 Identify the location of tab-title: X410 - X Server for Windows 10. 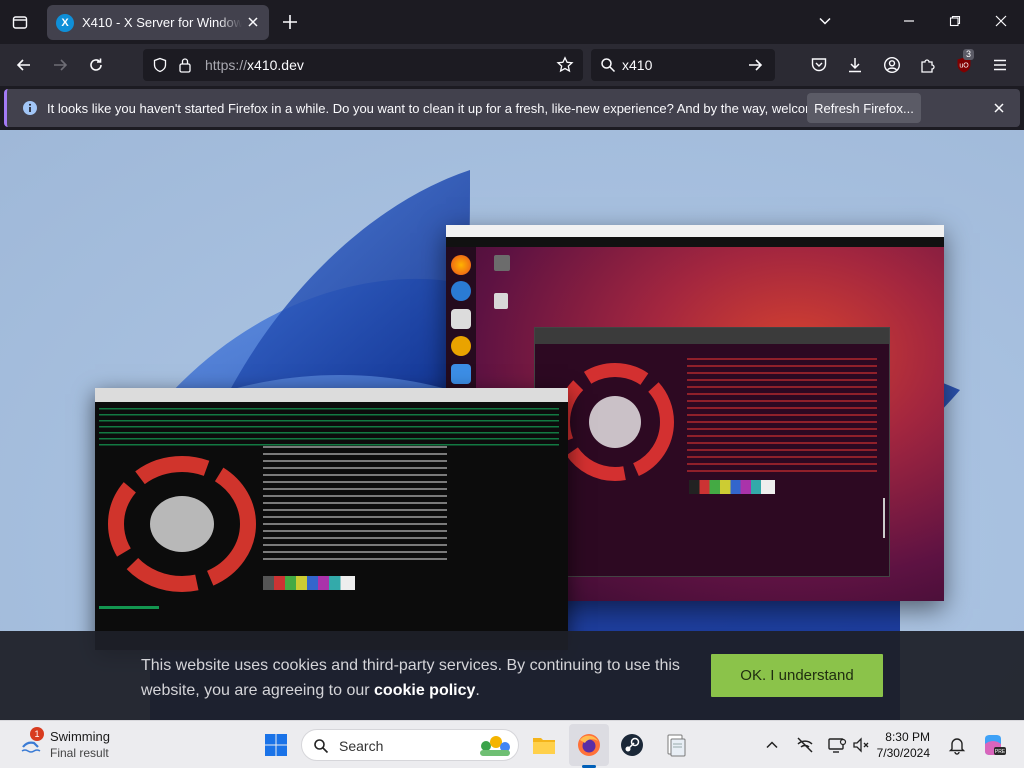
(162, 22).